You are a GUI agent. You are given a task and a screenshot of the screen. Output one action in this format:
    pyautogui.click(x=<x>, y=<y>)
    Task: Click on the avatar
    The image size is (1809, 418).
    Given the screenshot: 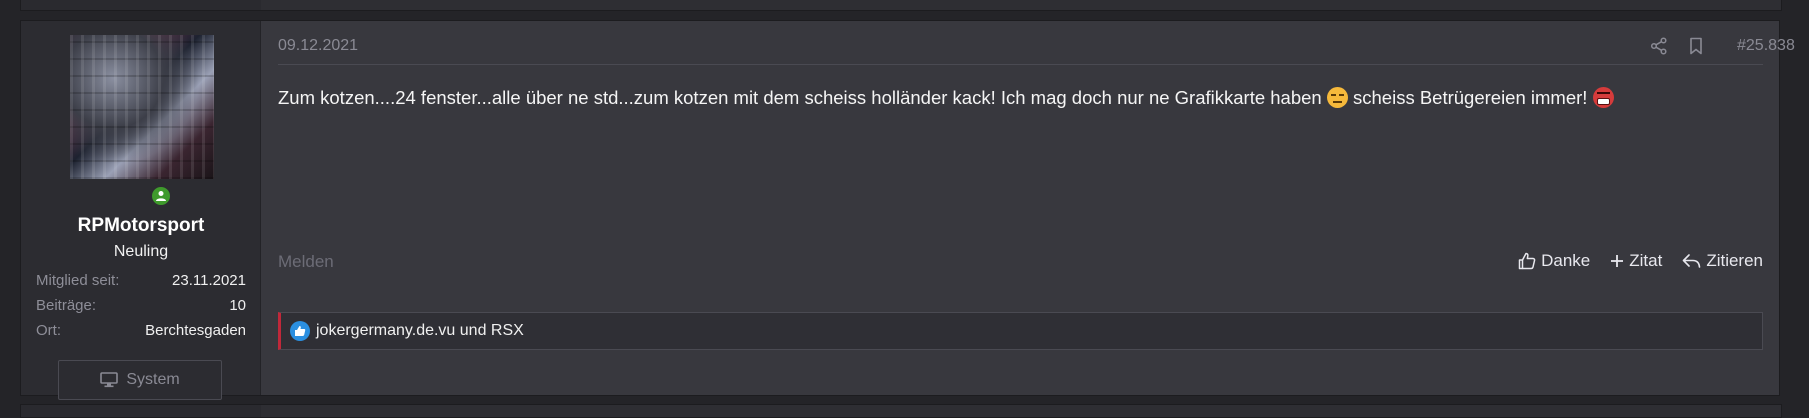 What is the action you would take?
    pyautogui.click(x=142, y=107)
    